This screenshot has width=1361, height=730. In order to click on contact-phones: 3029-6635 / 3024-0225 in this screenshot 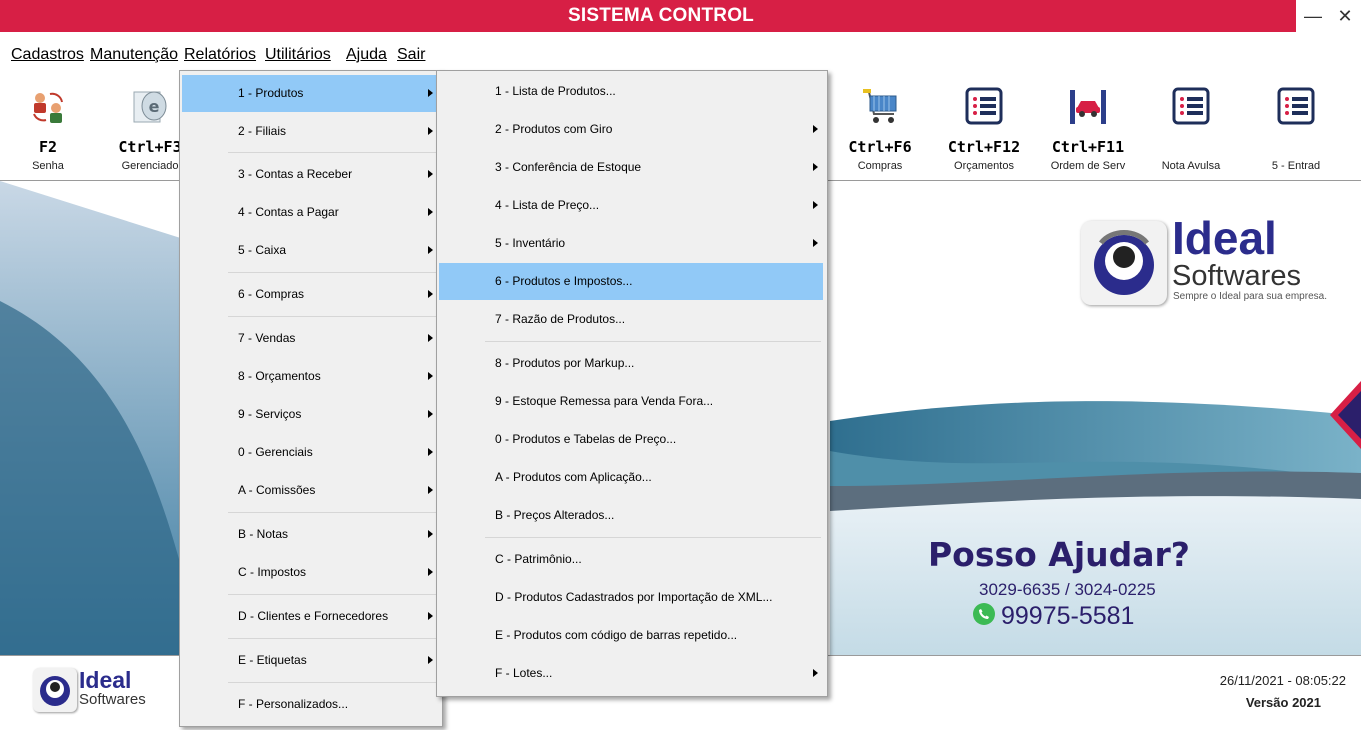, I will do `click(1067, 589)`.